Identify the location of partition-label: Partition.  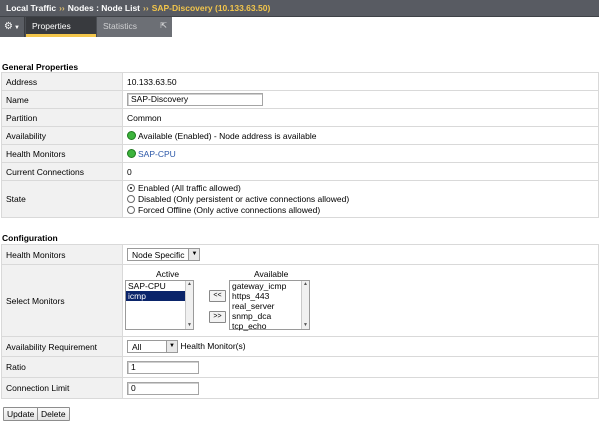
(62, 117).